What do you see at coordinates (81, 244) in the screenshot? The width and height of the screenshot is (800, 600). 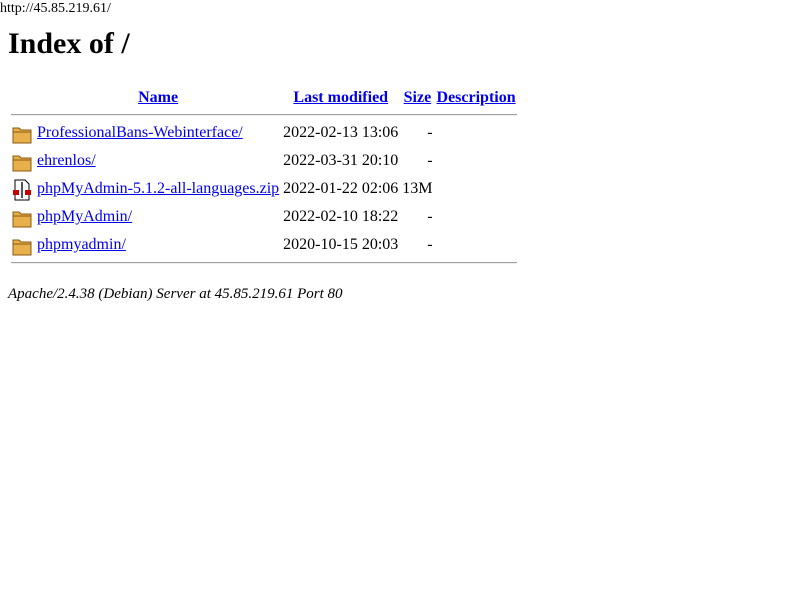 I see `file-link: phpmyadmin/` at bounding box center [81, 244].